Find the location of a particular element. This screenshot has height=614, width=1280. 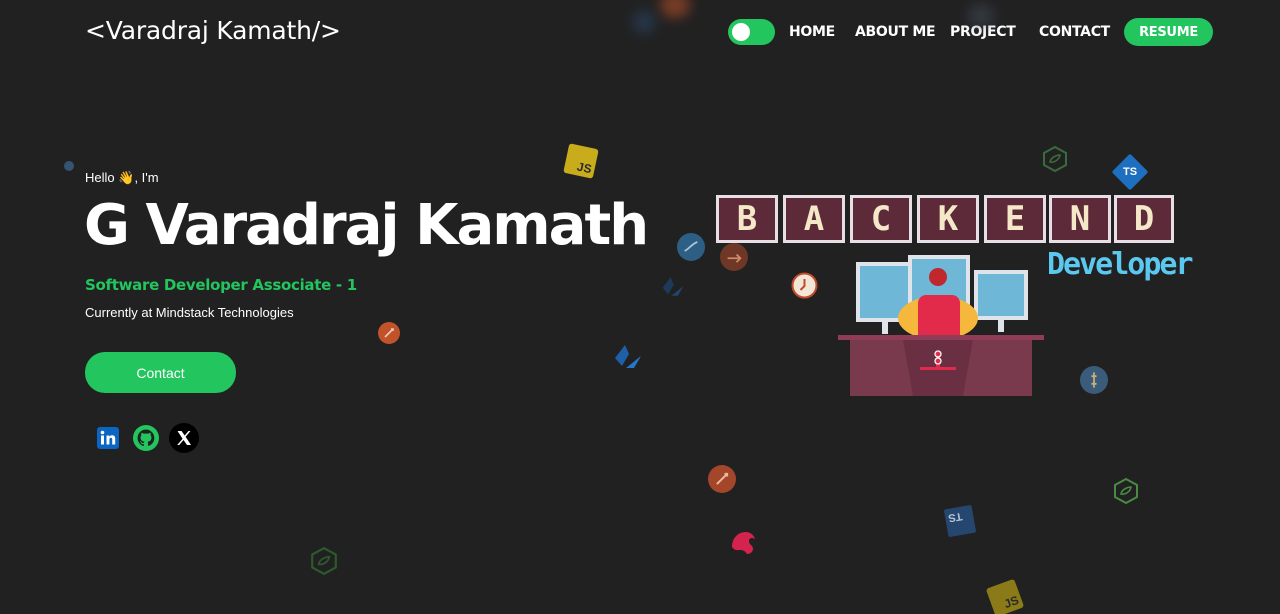

nav-about-me: ABOUT ME is located at coordinates (895, 32).